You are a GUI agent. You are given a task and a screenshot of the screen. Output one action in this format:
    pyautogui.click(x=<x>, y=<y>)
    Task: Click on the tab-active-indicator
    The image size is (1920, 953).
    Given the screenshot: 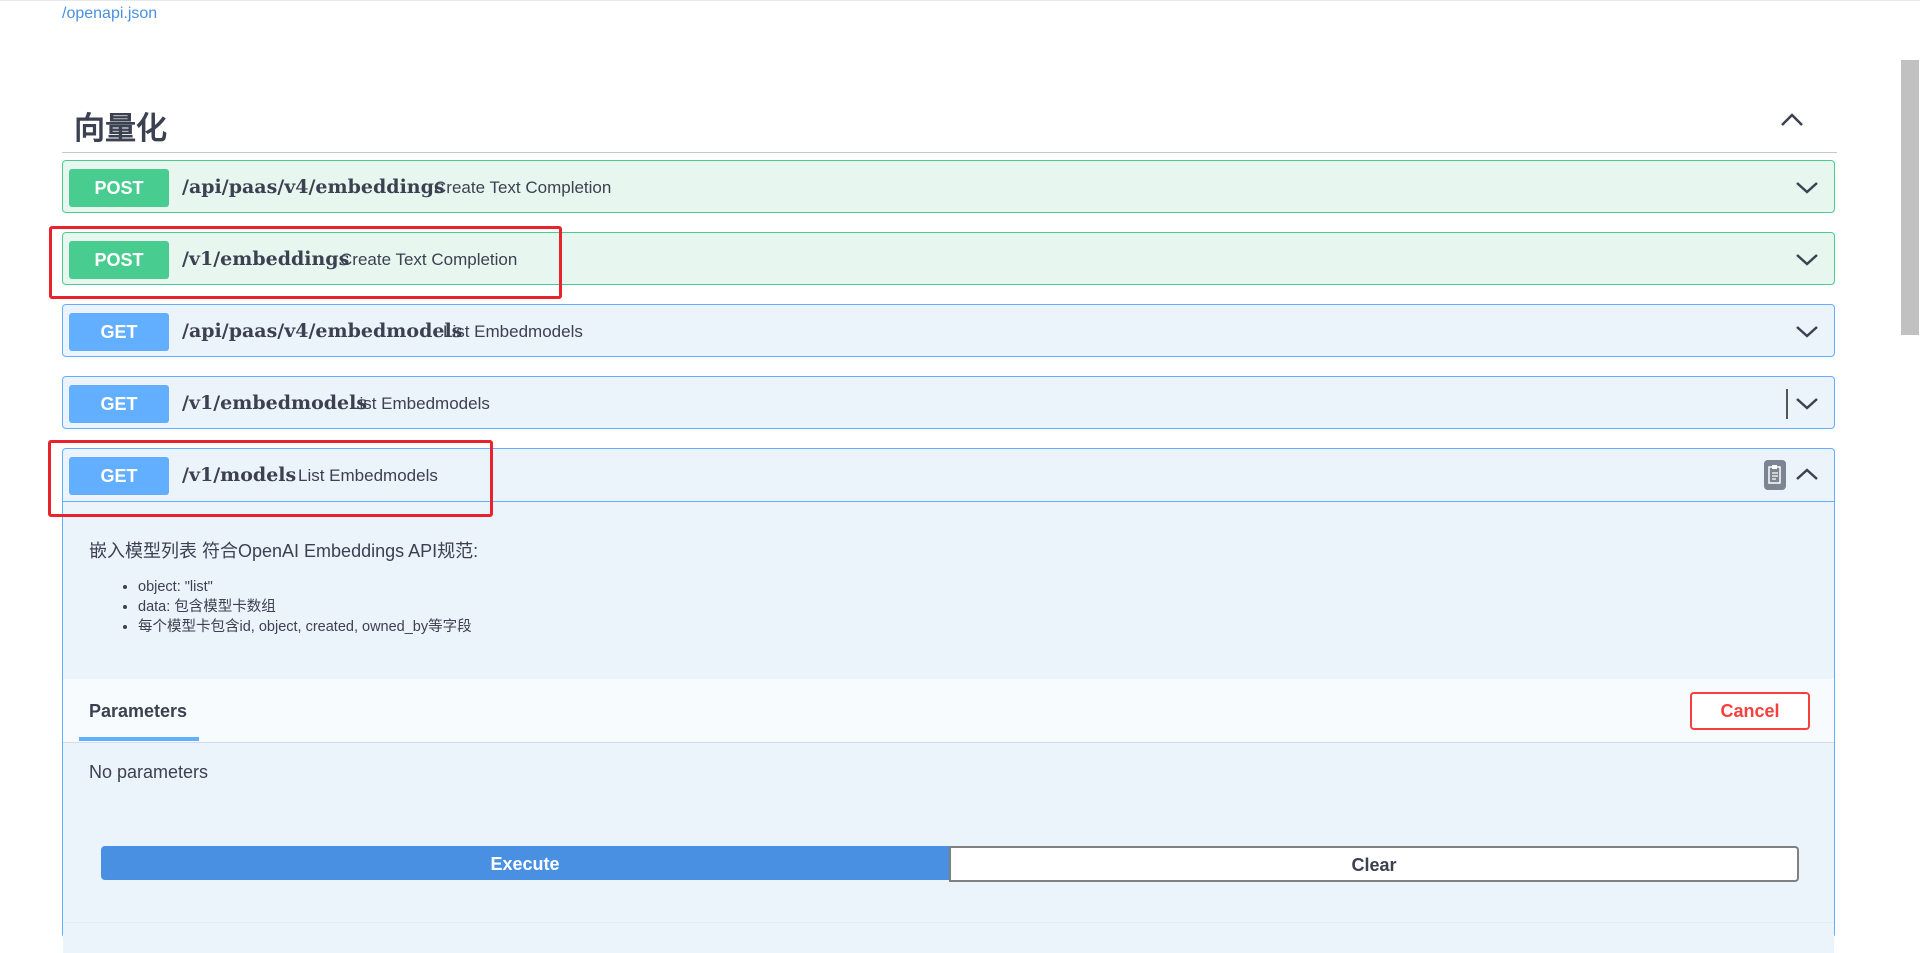 What is the action you would take?
    pyautogui.click(x=139, y=739)
    